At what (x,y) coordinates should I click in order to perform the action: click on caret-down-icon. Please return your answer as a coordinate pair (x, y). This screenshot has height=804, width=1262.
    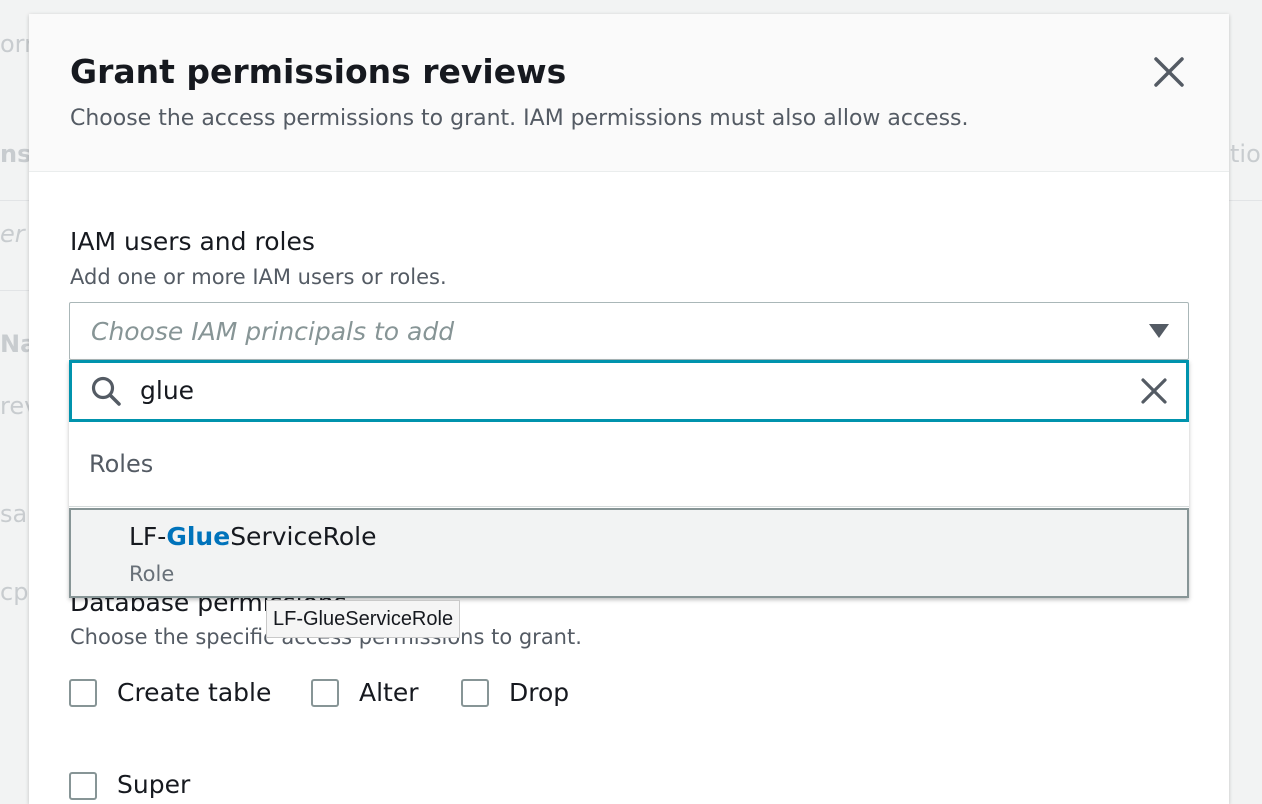
    Looking at the image, I should click on (1159, 331).